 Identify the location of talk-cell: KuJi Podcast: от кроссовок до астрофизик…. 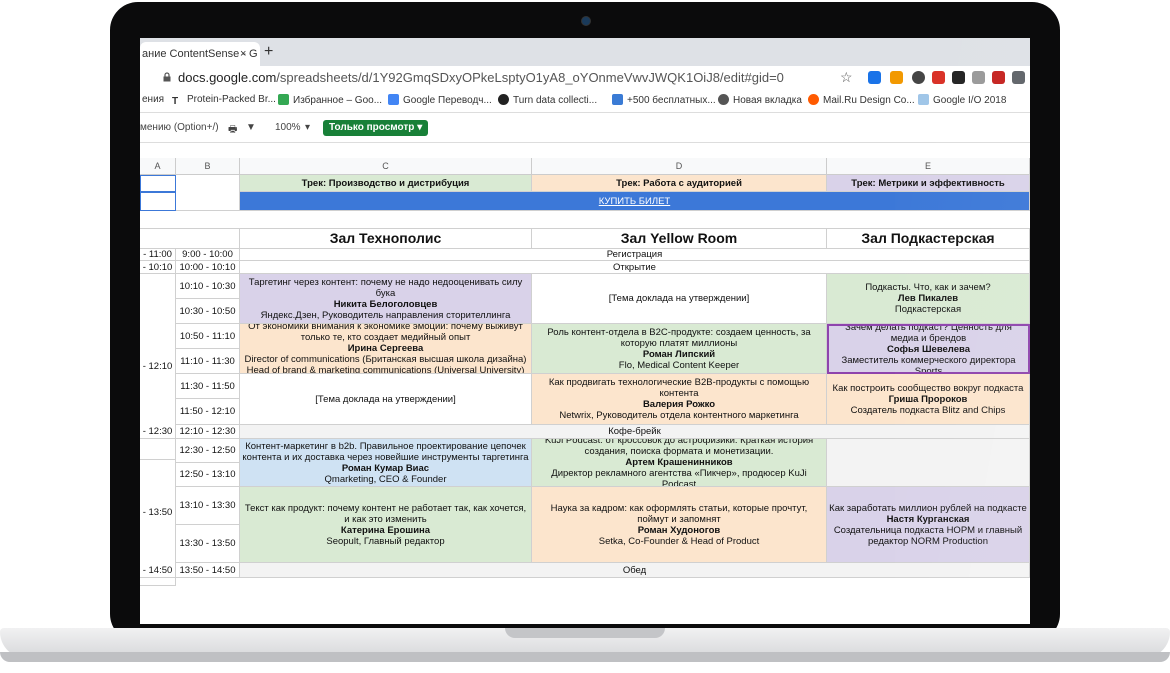
(679, 463).